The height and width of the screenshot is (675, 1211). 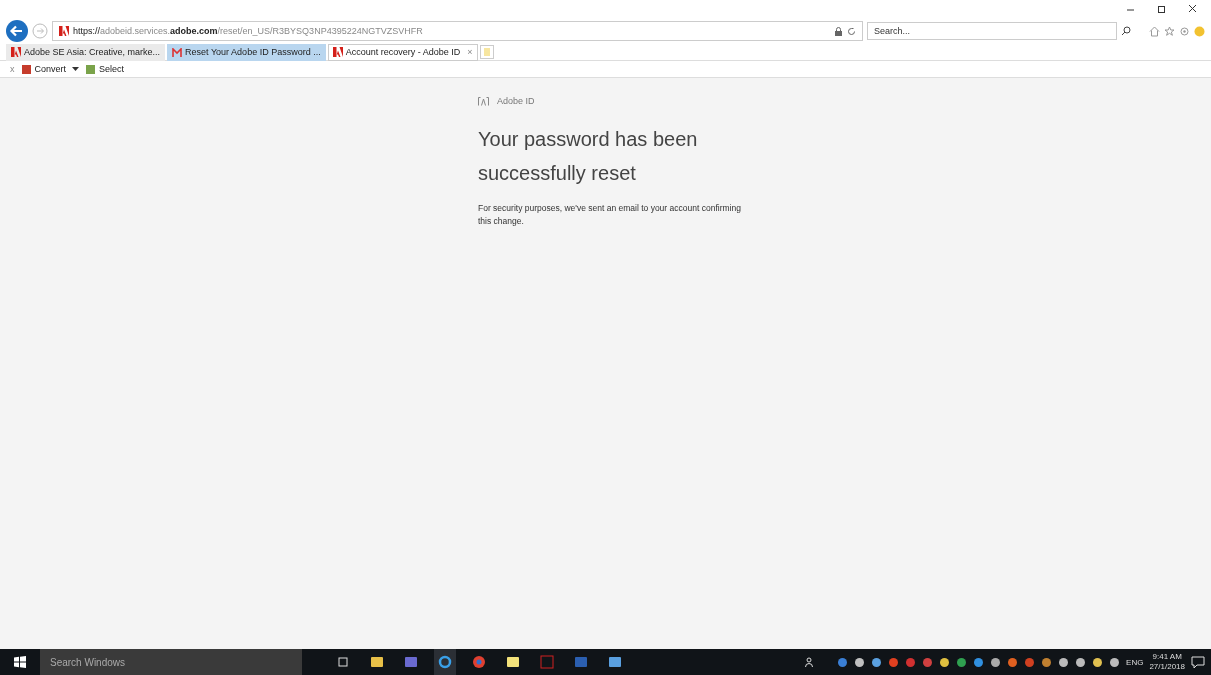 I want to click on toolbar-command: Select, so click(x=105, y=69).